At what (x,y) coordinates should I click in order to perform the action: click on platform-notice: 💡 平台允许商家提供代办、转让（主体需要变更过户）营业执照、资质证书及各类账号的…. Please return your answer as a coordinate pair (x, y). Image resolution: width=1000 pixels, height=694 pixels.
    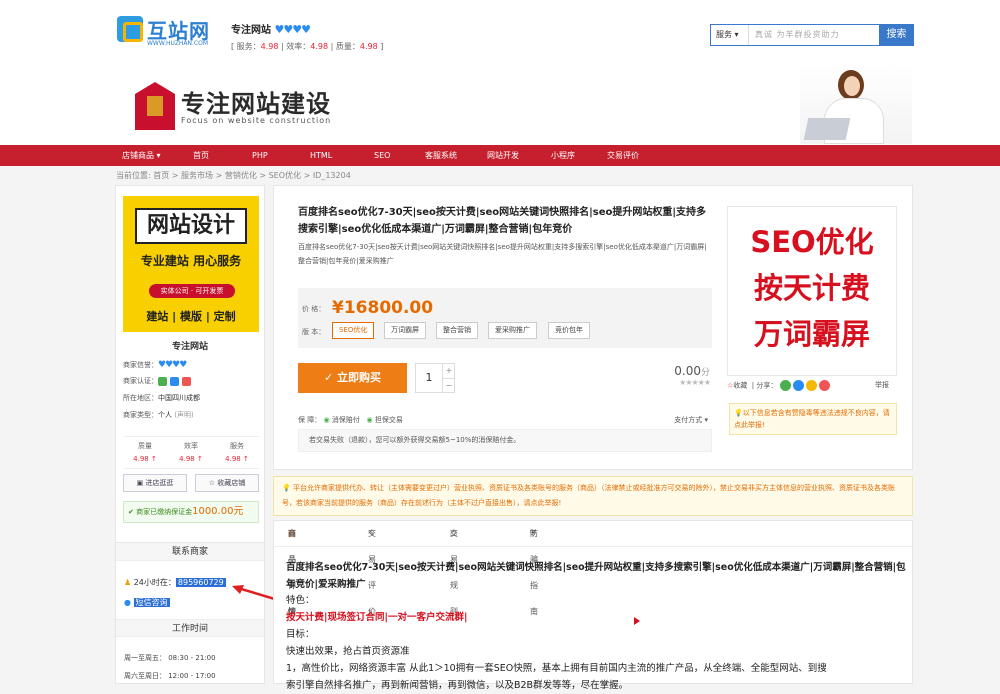
    Looking at the image, I should click on (593, 496).